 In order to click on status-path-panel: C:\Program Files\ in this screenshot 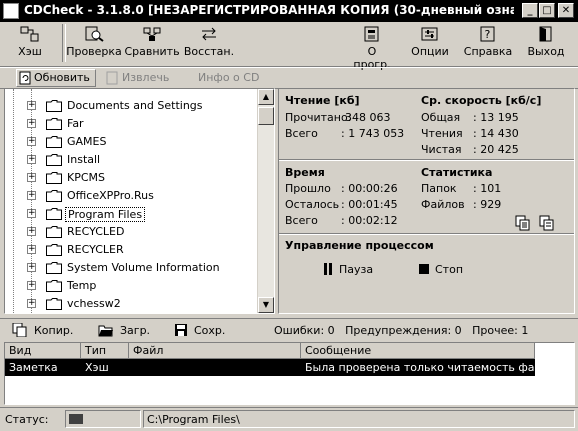, I will do `click(359, 419)`.